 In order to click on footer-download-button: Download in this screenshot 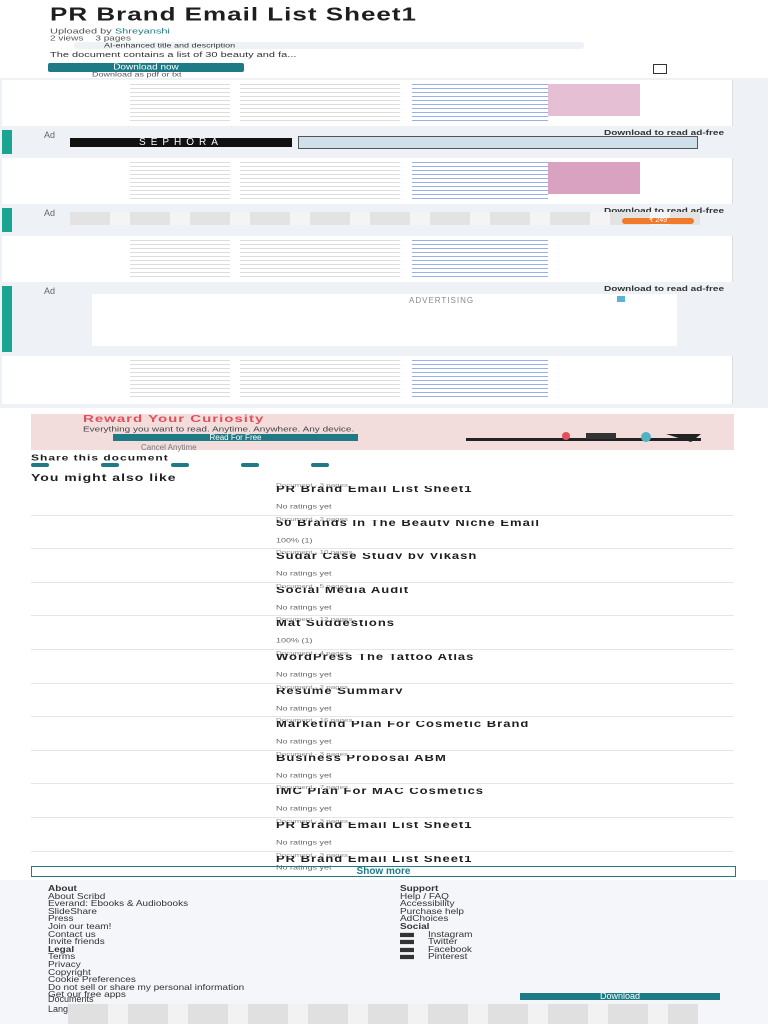, I will do `click(620, 996)`.